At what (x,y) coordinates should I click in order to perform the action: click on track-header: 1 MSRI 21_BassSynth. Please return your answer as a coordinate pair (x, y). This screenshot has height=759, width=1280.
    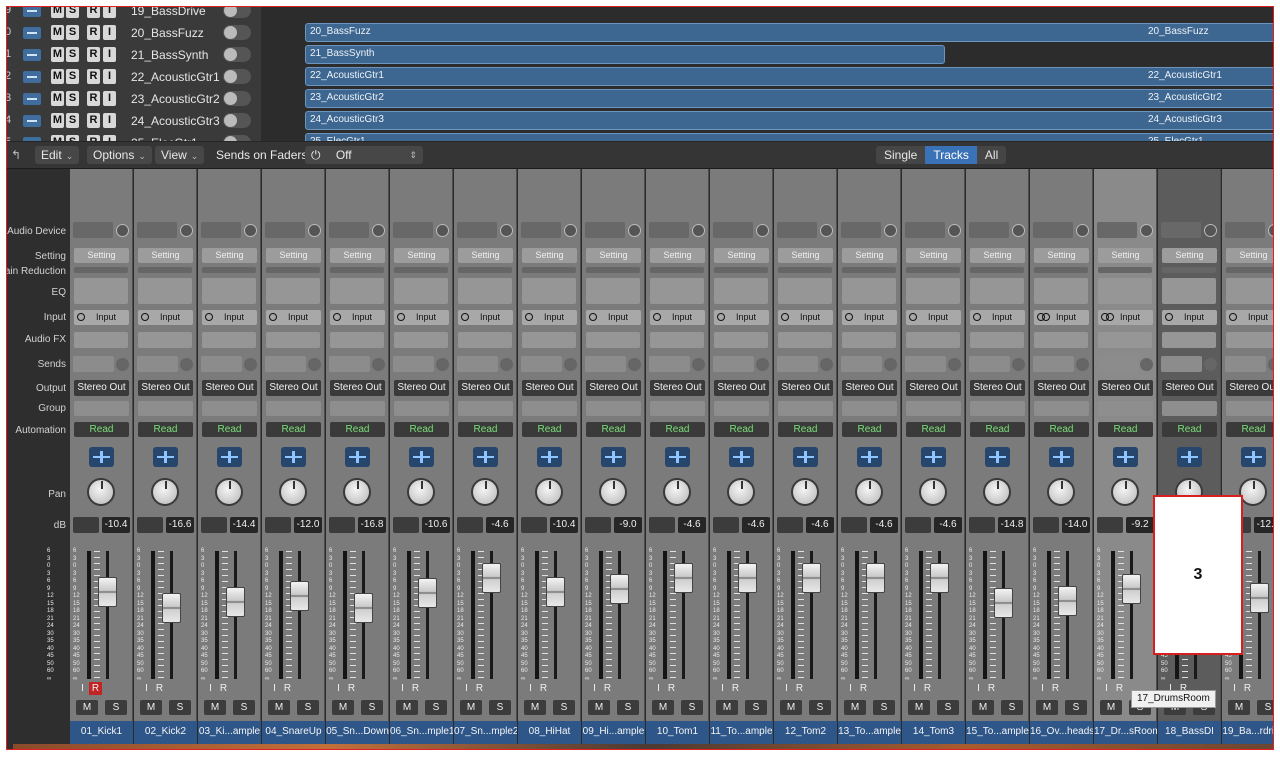
    Looking at the image, I should click on (134, 55).